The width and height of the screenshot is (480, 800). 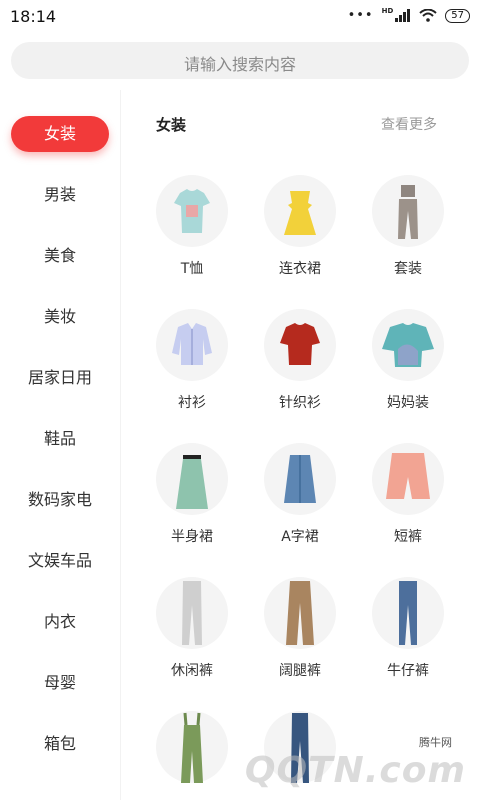 I want to click on sidebar-item-digital: 数码家电, so click(x=60, y=500).